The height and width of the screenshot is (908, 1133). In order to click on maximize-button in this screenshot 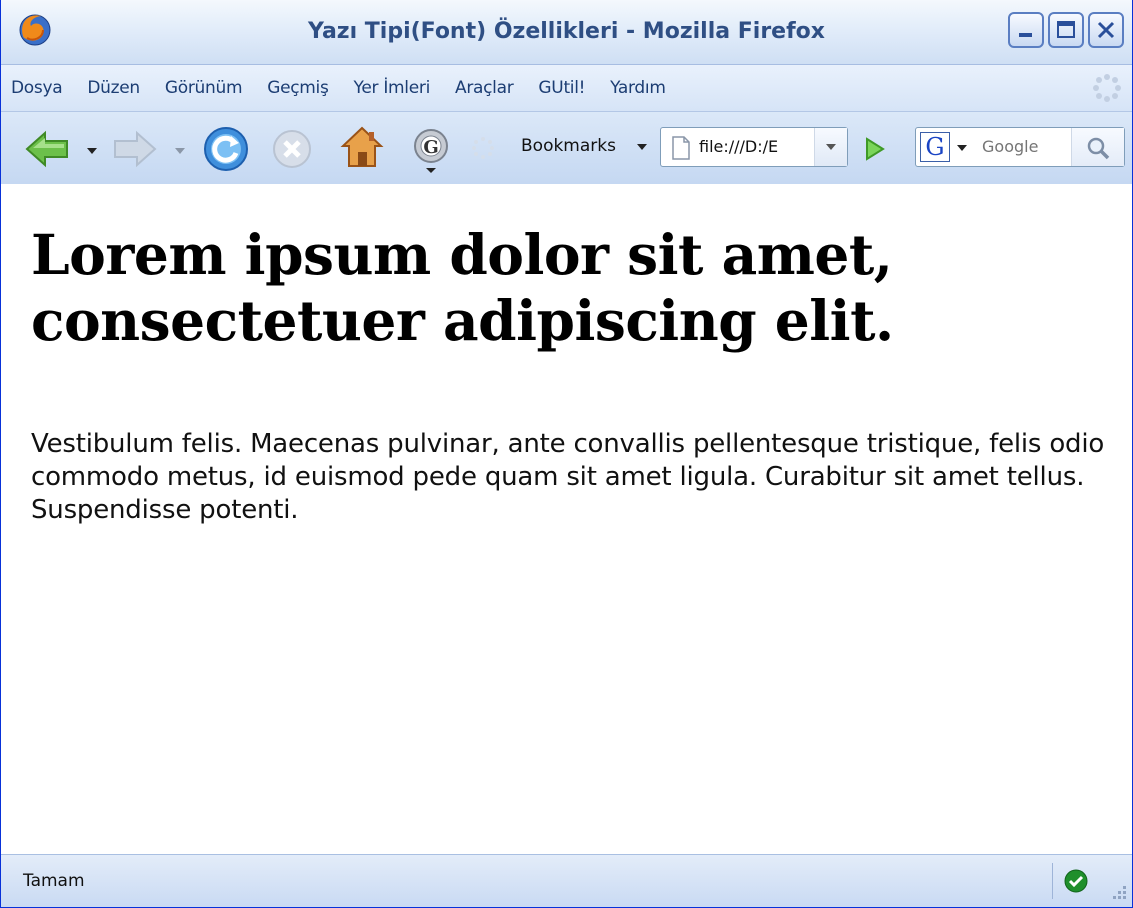, I will do `click(1066, 30)`.